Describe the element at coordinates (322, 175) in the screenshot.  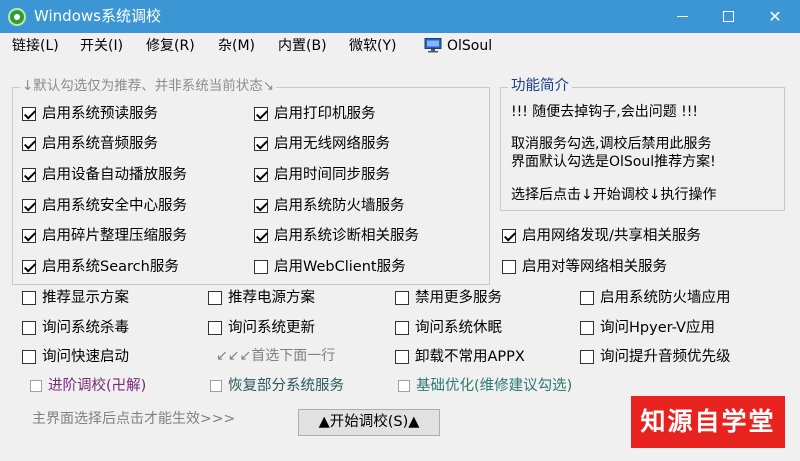
I see `service-checkbox: 启用时间同步服务` at that location.